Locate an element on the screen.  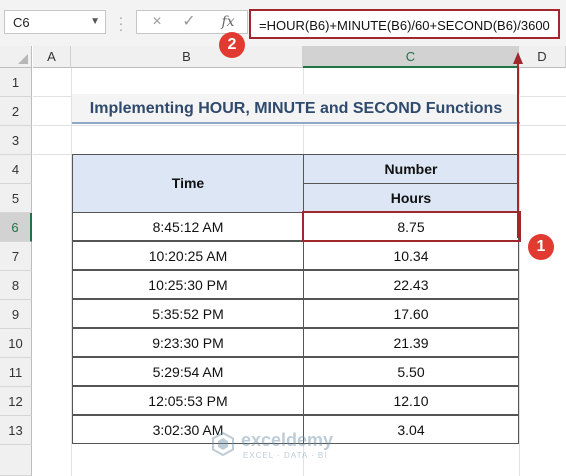
drag-handle-icon: · · · is located at coordinates (121, 23).